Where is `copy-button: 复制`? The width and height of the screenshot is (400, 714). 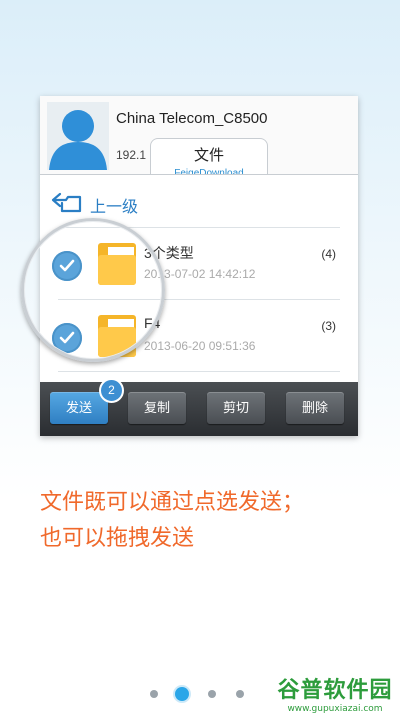 copy-button: 复制 is located at coordinates (157, 408).